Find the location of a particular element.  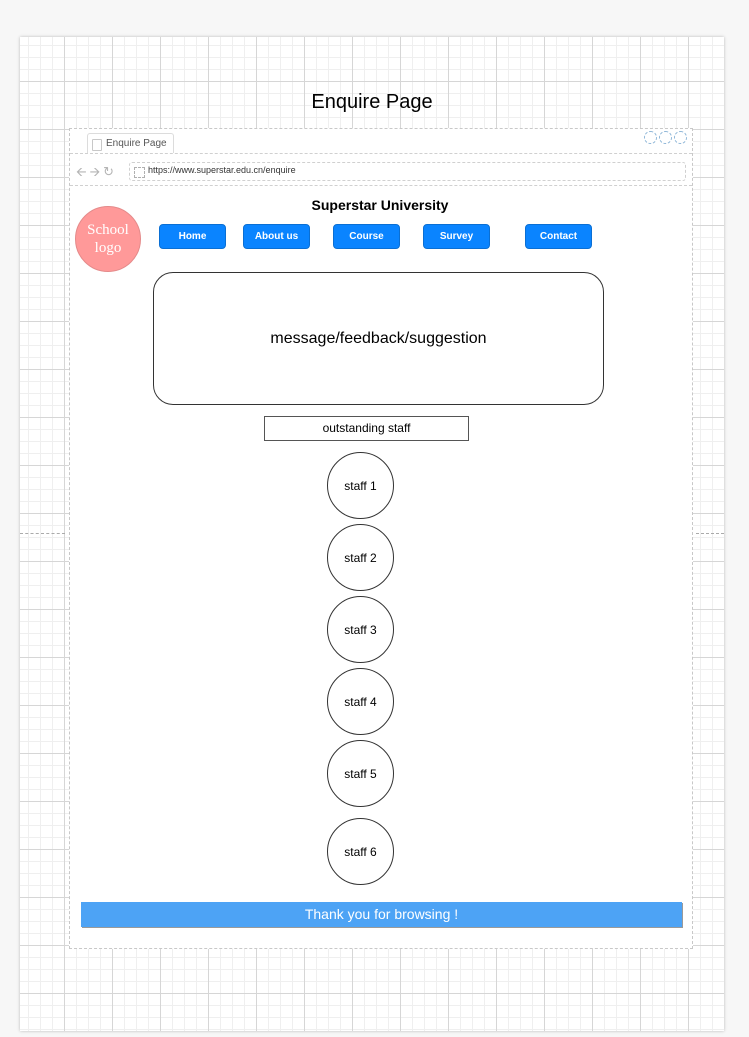

staff-circle: staff 3 is located at coordinates (360, 629).